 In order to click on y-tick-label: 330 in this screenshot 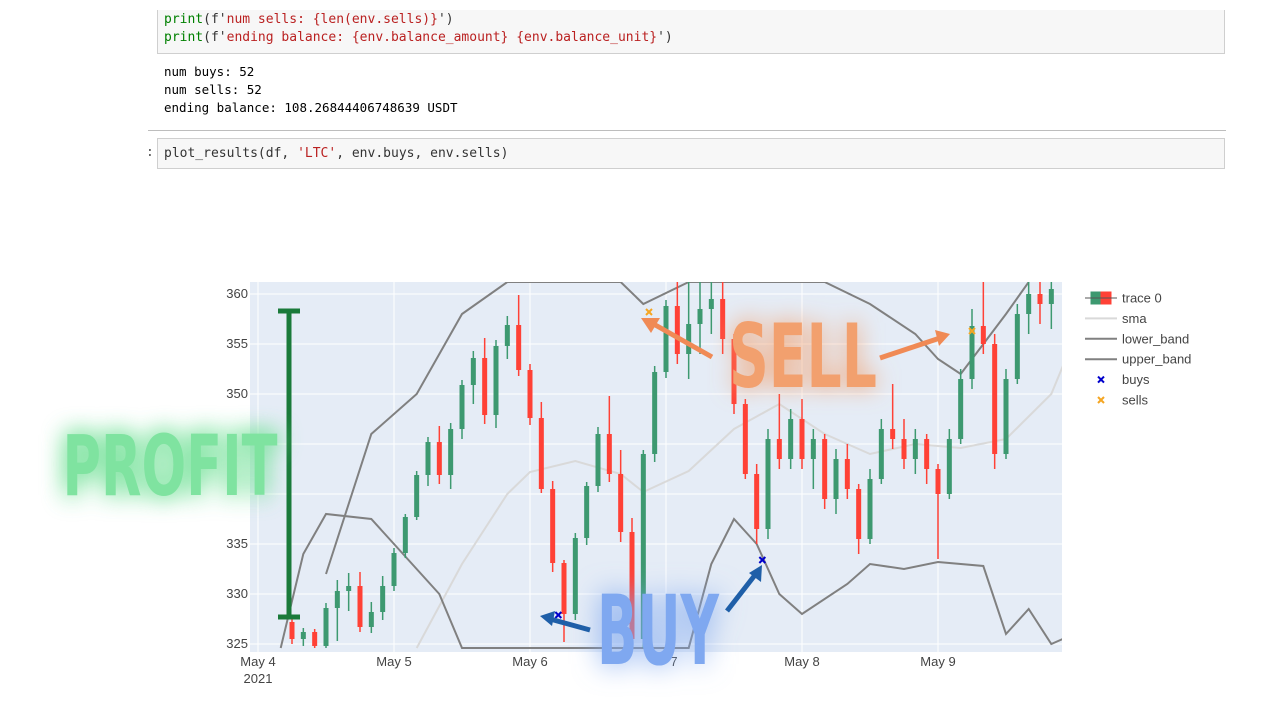, I will do `click(237, 593)`.